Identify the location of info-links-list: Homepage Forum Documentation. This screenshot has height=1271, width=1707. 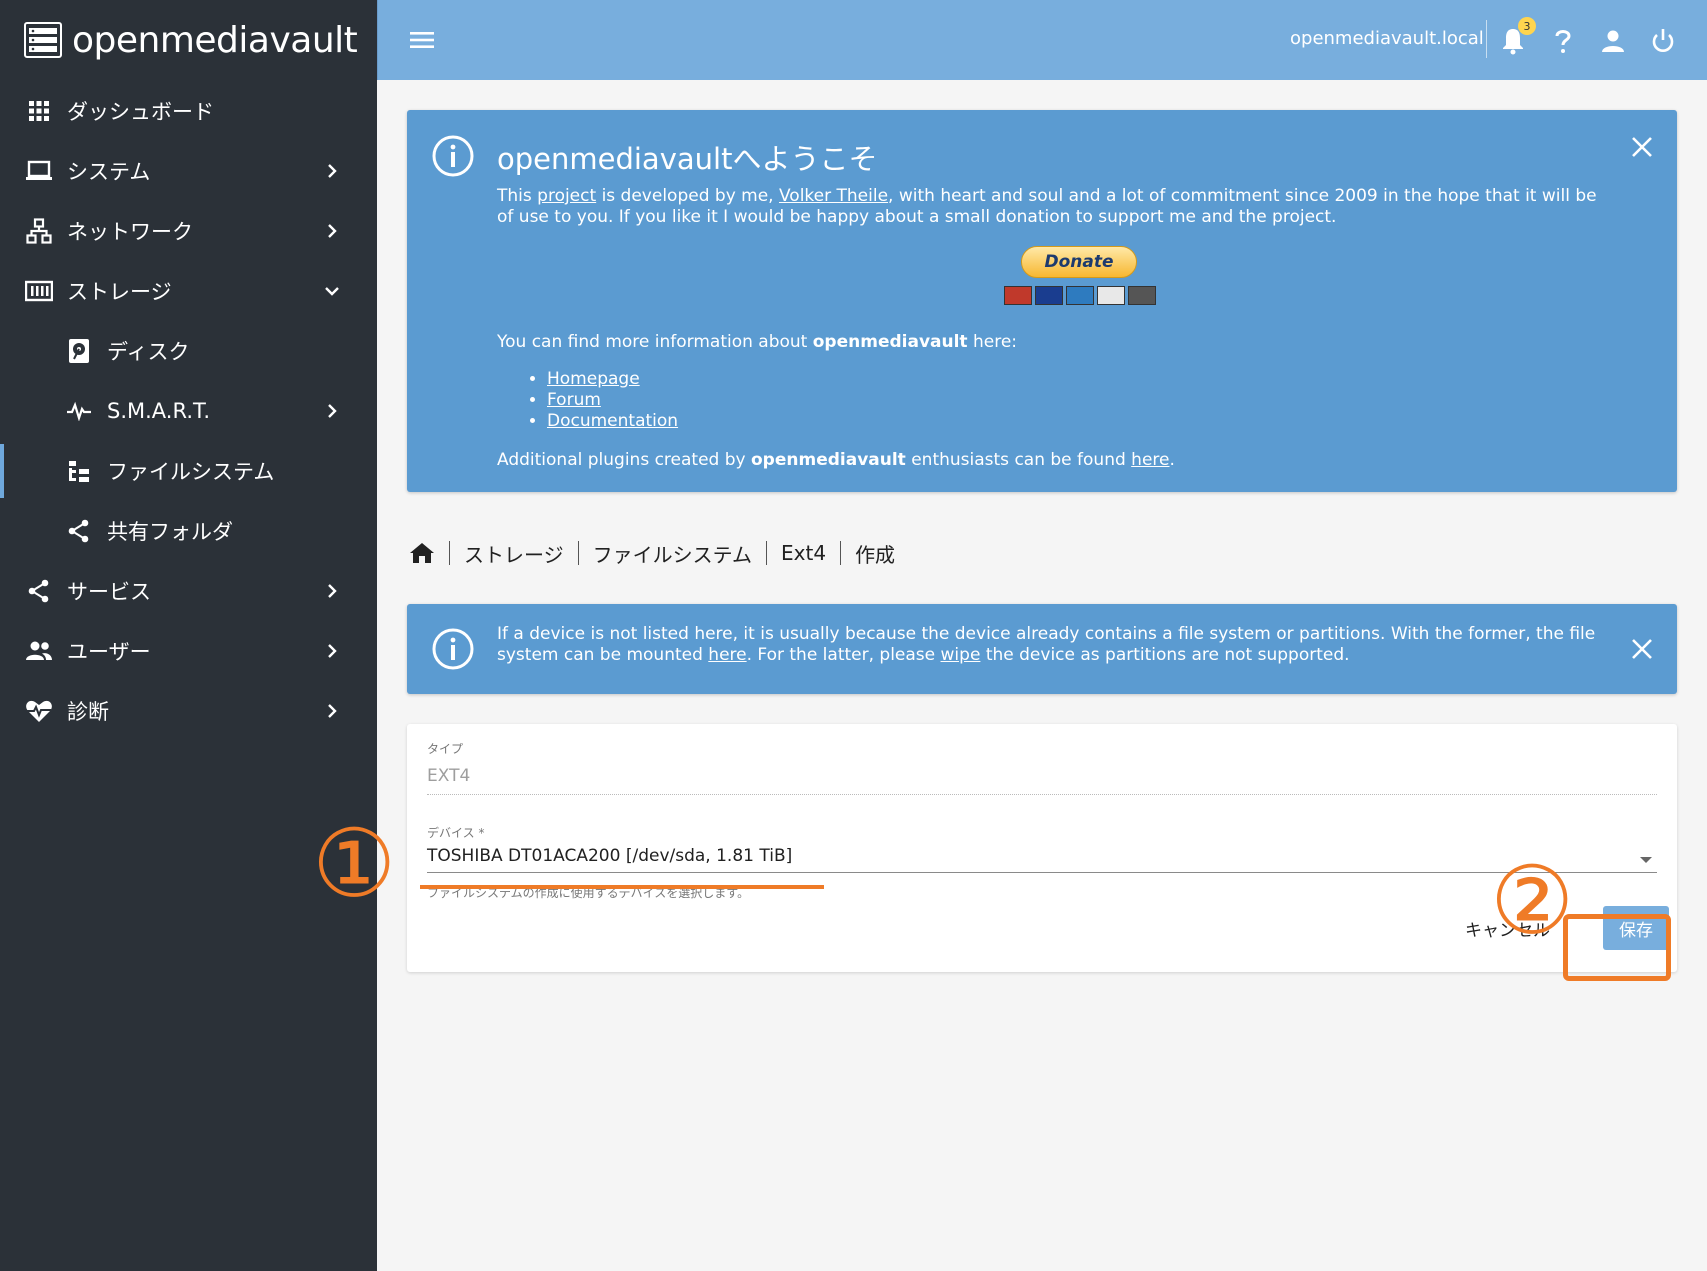
(612, 400).